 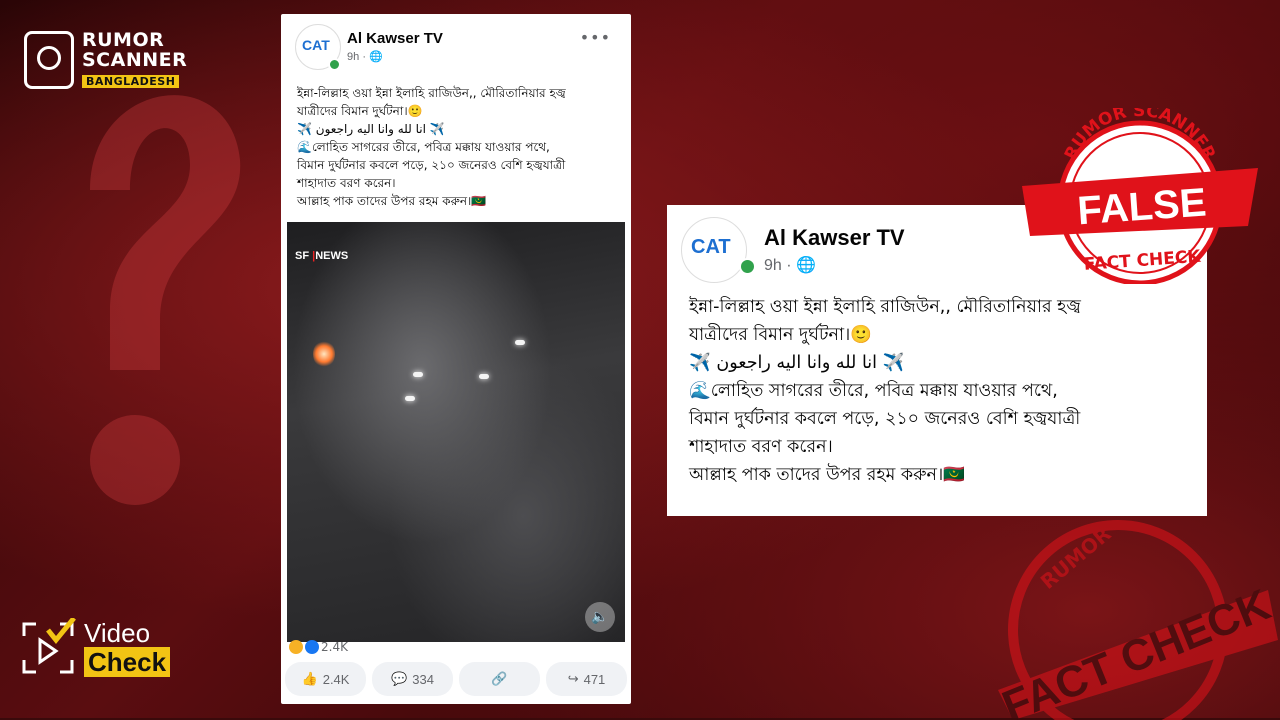 I want to click on link-icon: 🔗, so click(x=499, y=678).